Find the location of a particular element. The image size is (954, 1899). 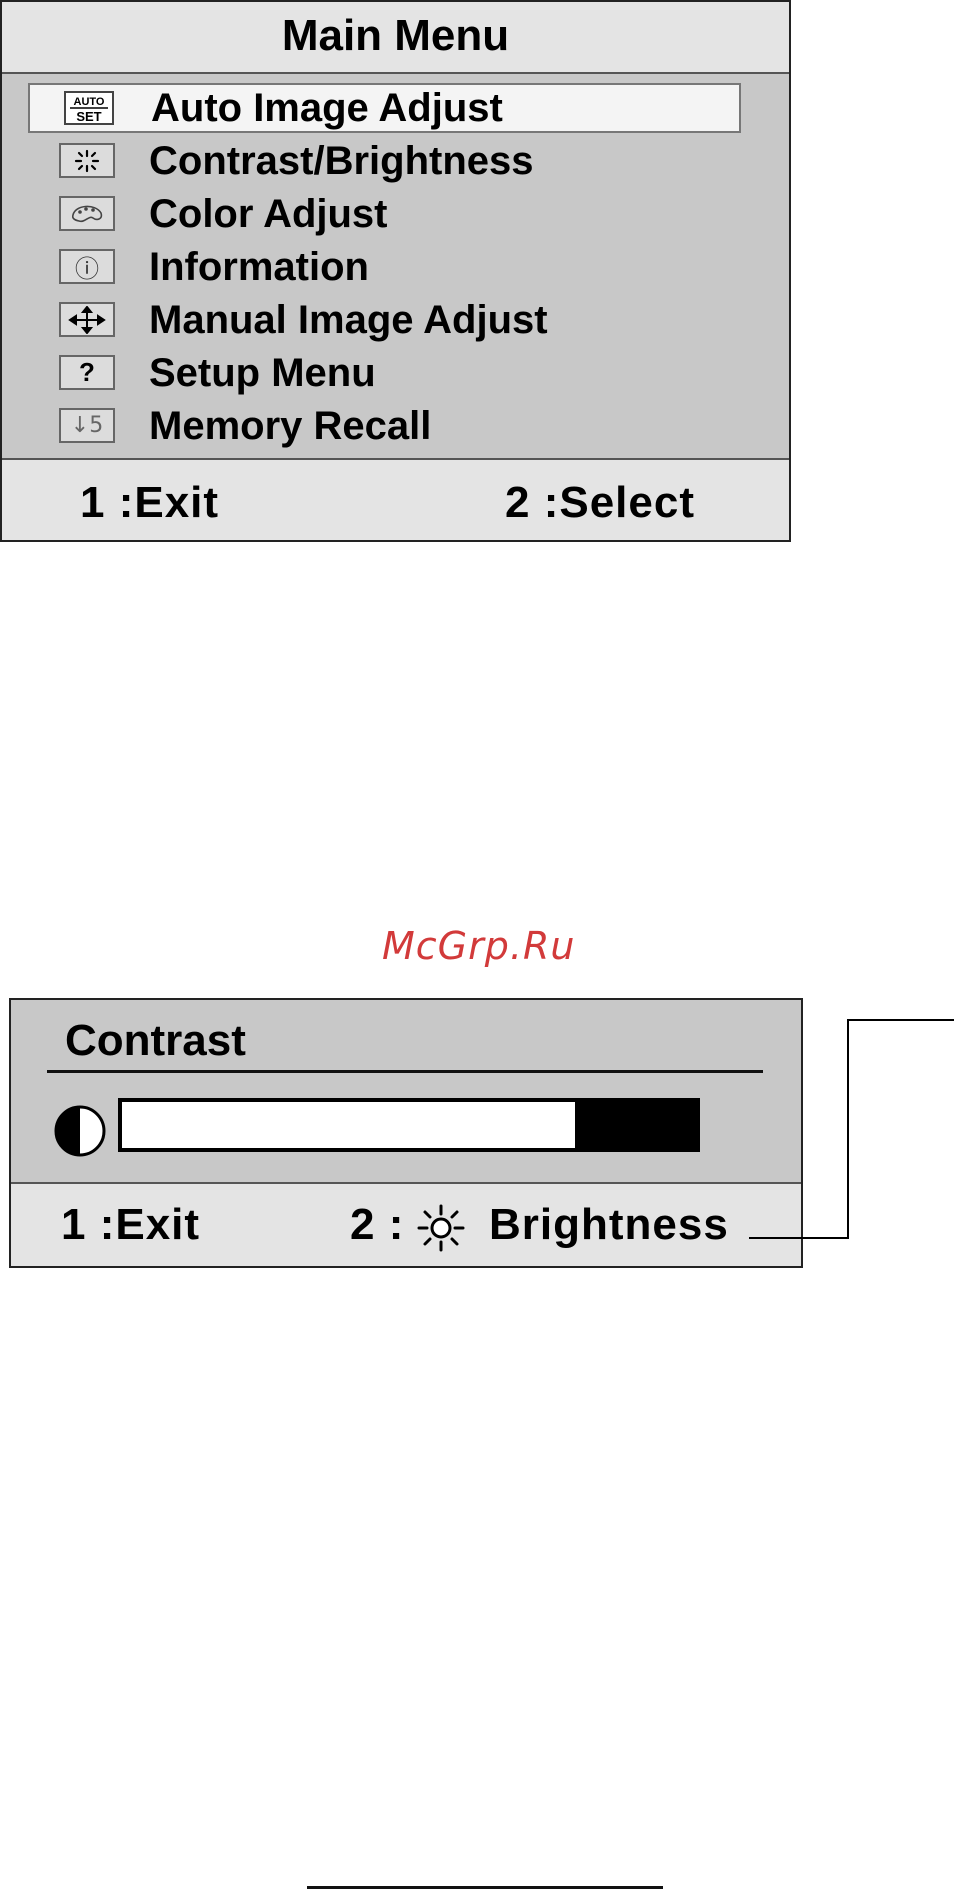

menu-item-label: Contrast/Brightness is located at coordinates (341, 160).